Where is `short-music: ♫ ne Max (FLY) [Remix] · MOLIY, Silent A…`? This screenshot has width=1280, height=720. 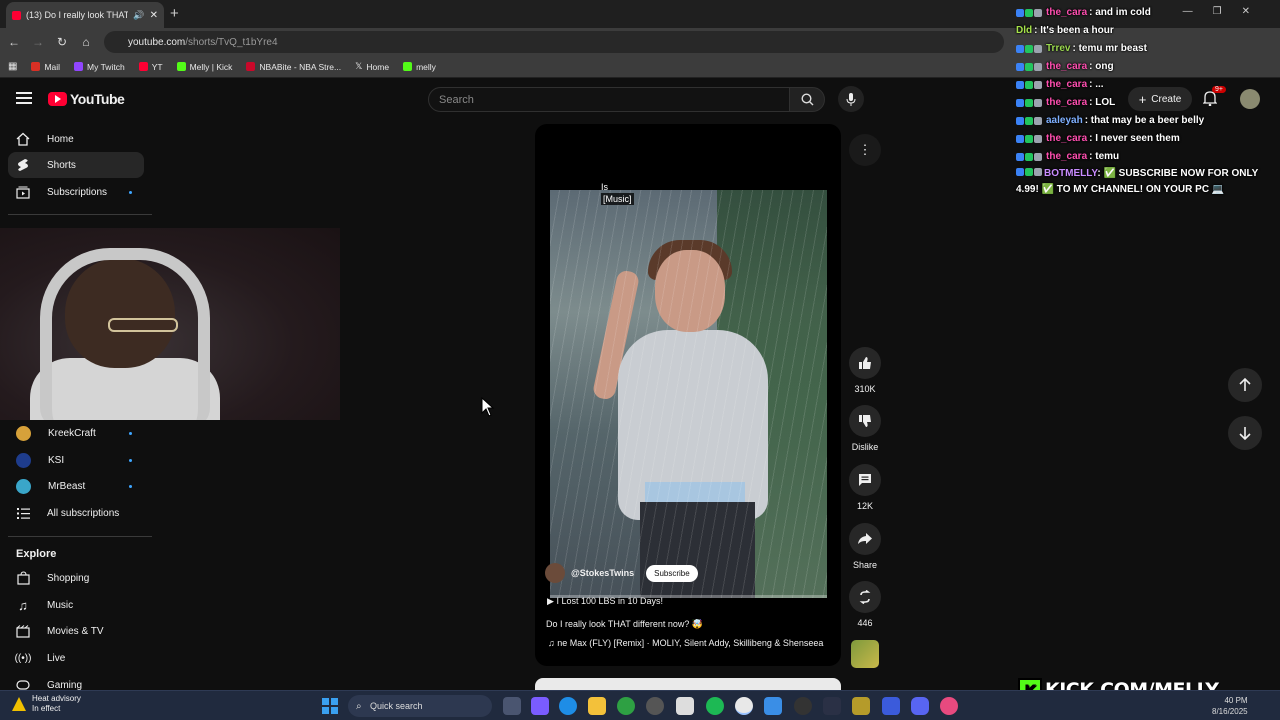
short-music: ♫ ne Max (FLY) [Remix] · MOLIY, Silent A… is located at coordinates (685, 643).